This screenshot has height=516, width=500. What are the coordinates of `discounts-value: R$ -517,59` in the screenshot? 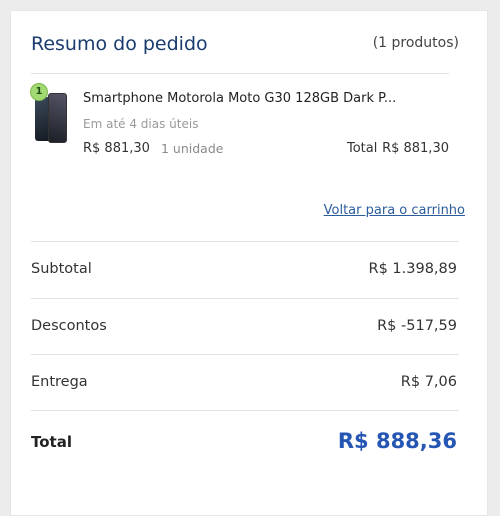 It's located at (417, 326).